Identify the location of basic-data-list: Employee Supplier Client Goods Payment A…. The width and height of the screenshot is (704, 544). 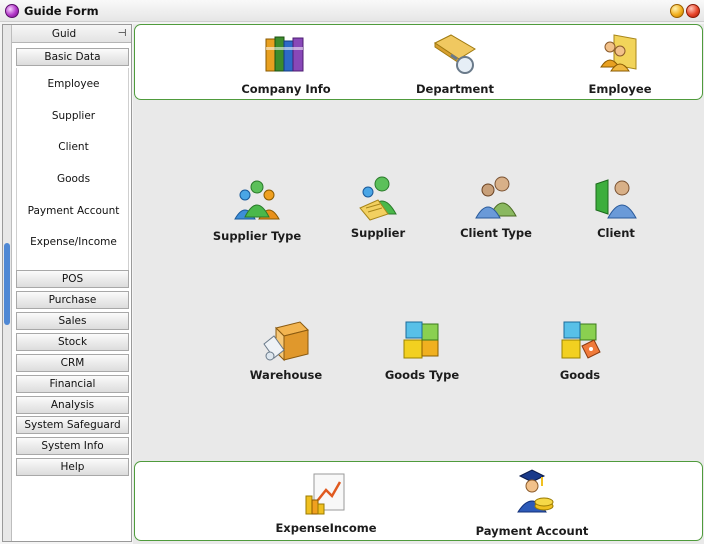
(72, 169).